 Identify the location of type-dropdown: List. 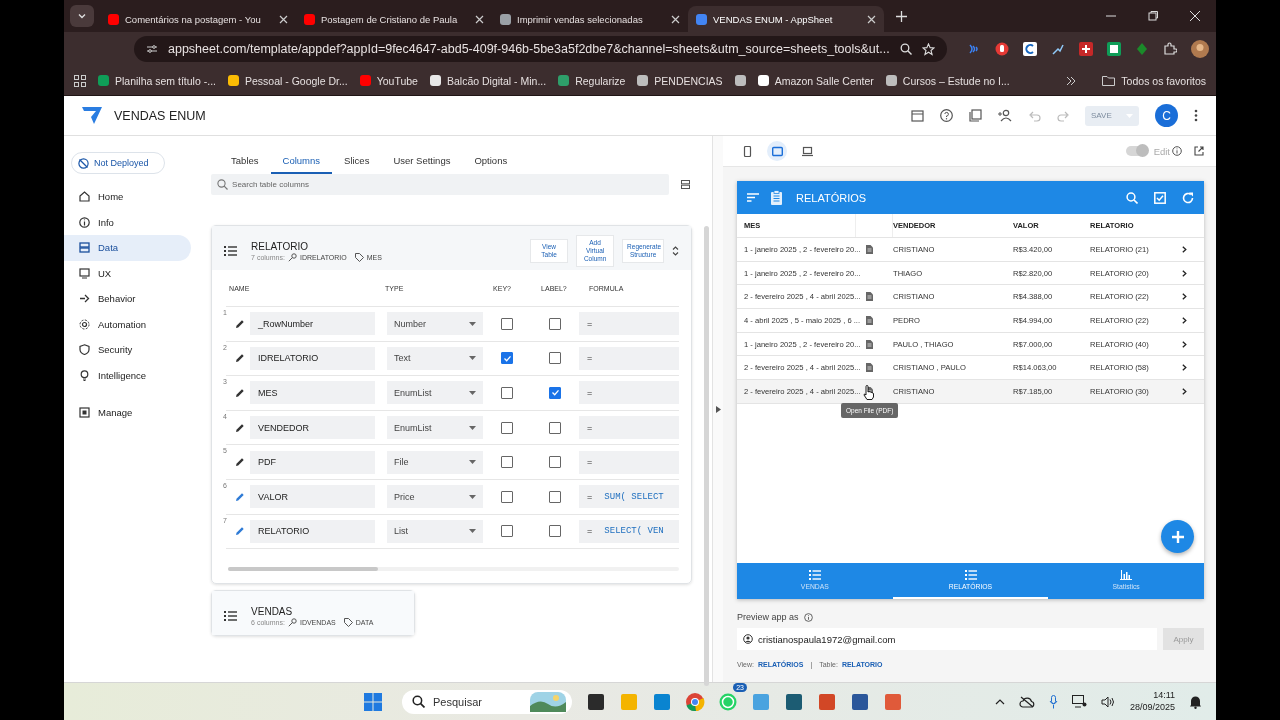
(435, 531).